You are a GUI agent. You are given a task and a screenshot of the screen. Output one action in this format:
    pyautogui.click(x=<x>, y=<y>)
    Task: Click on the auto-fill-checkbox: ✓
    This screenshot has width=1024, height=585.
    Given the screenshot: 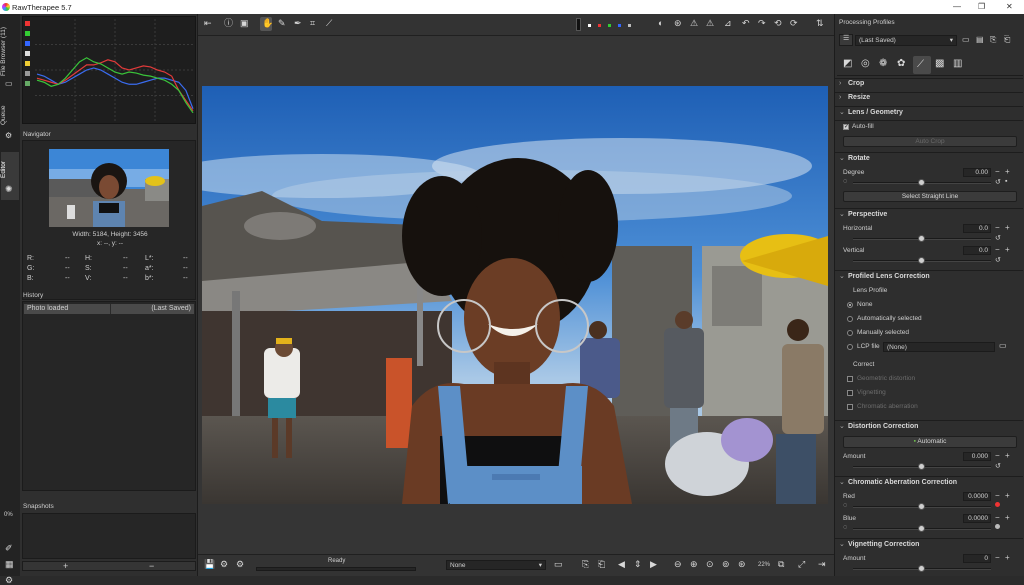 What is the action you would take?
    pyautogui.click(x=846, y=127)
    